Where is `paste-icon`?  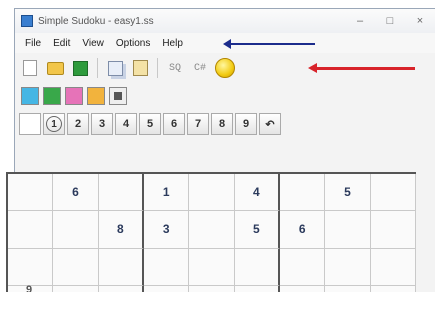
paste-icon is located at coordinates (140, 68).